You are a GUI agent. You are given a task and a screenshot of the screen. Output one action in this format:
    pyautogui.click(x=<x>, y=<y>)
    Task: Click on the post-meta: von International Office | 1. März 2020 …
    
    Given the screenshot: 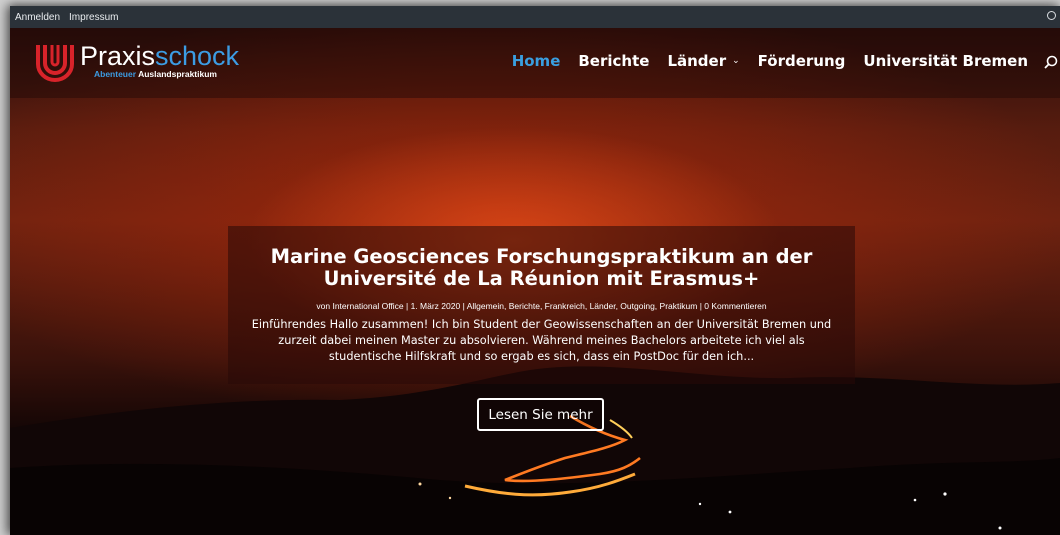 What is the action you would take?
    pyautogui.click(x=541, y=306)
    